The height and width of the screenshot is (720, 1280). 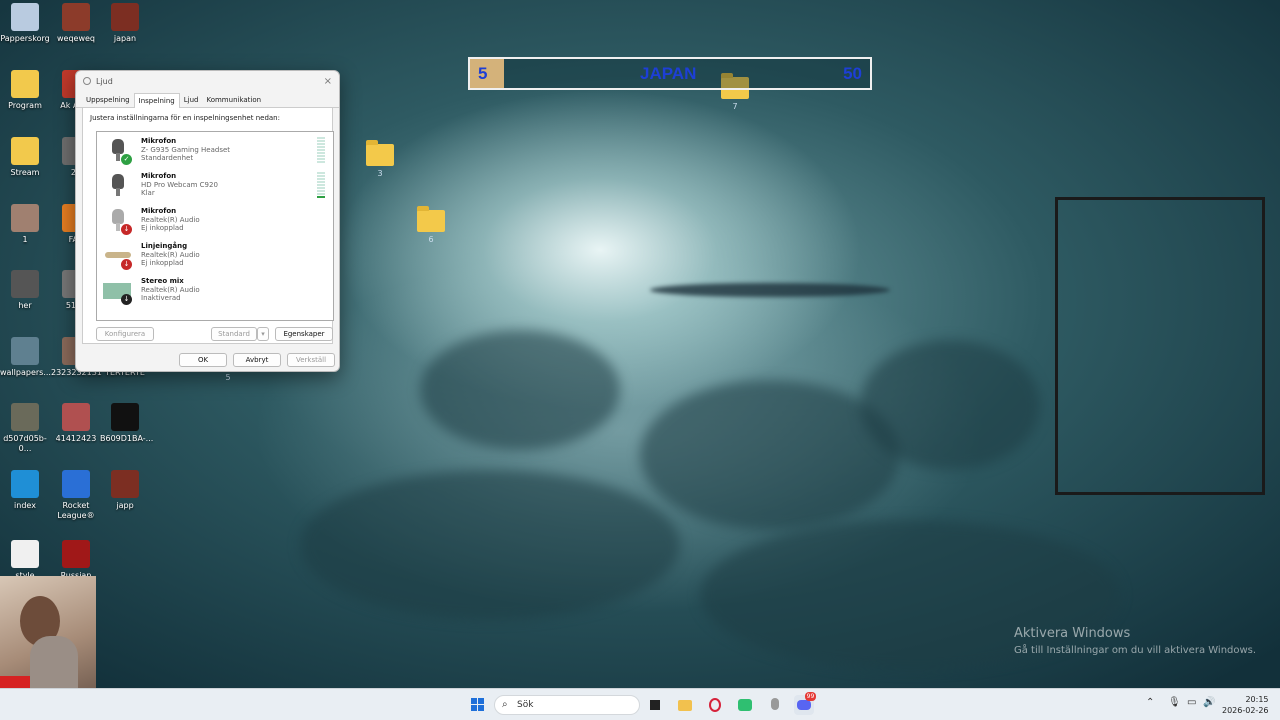 I want to click on desktop-icon: her, so click(x=25, y=290).